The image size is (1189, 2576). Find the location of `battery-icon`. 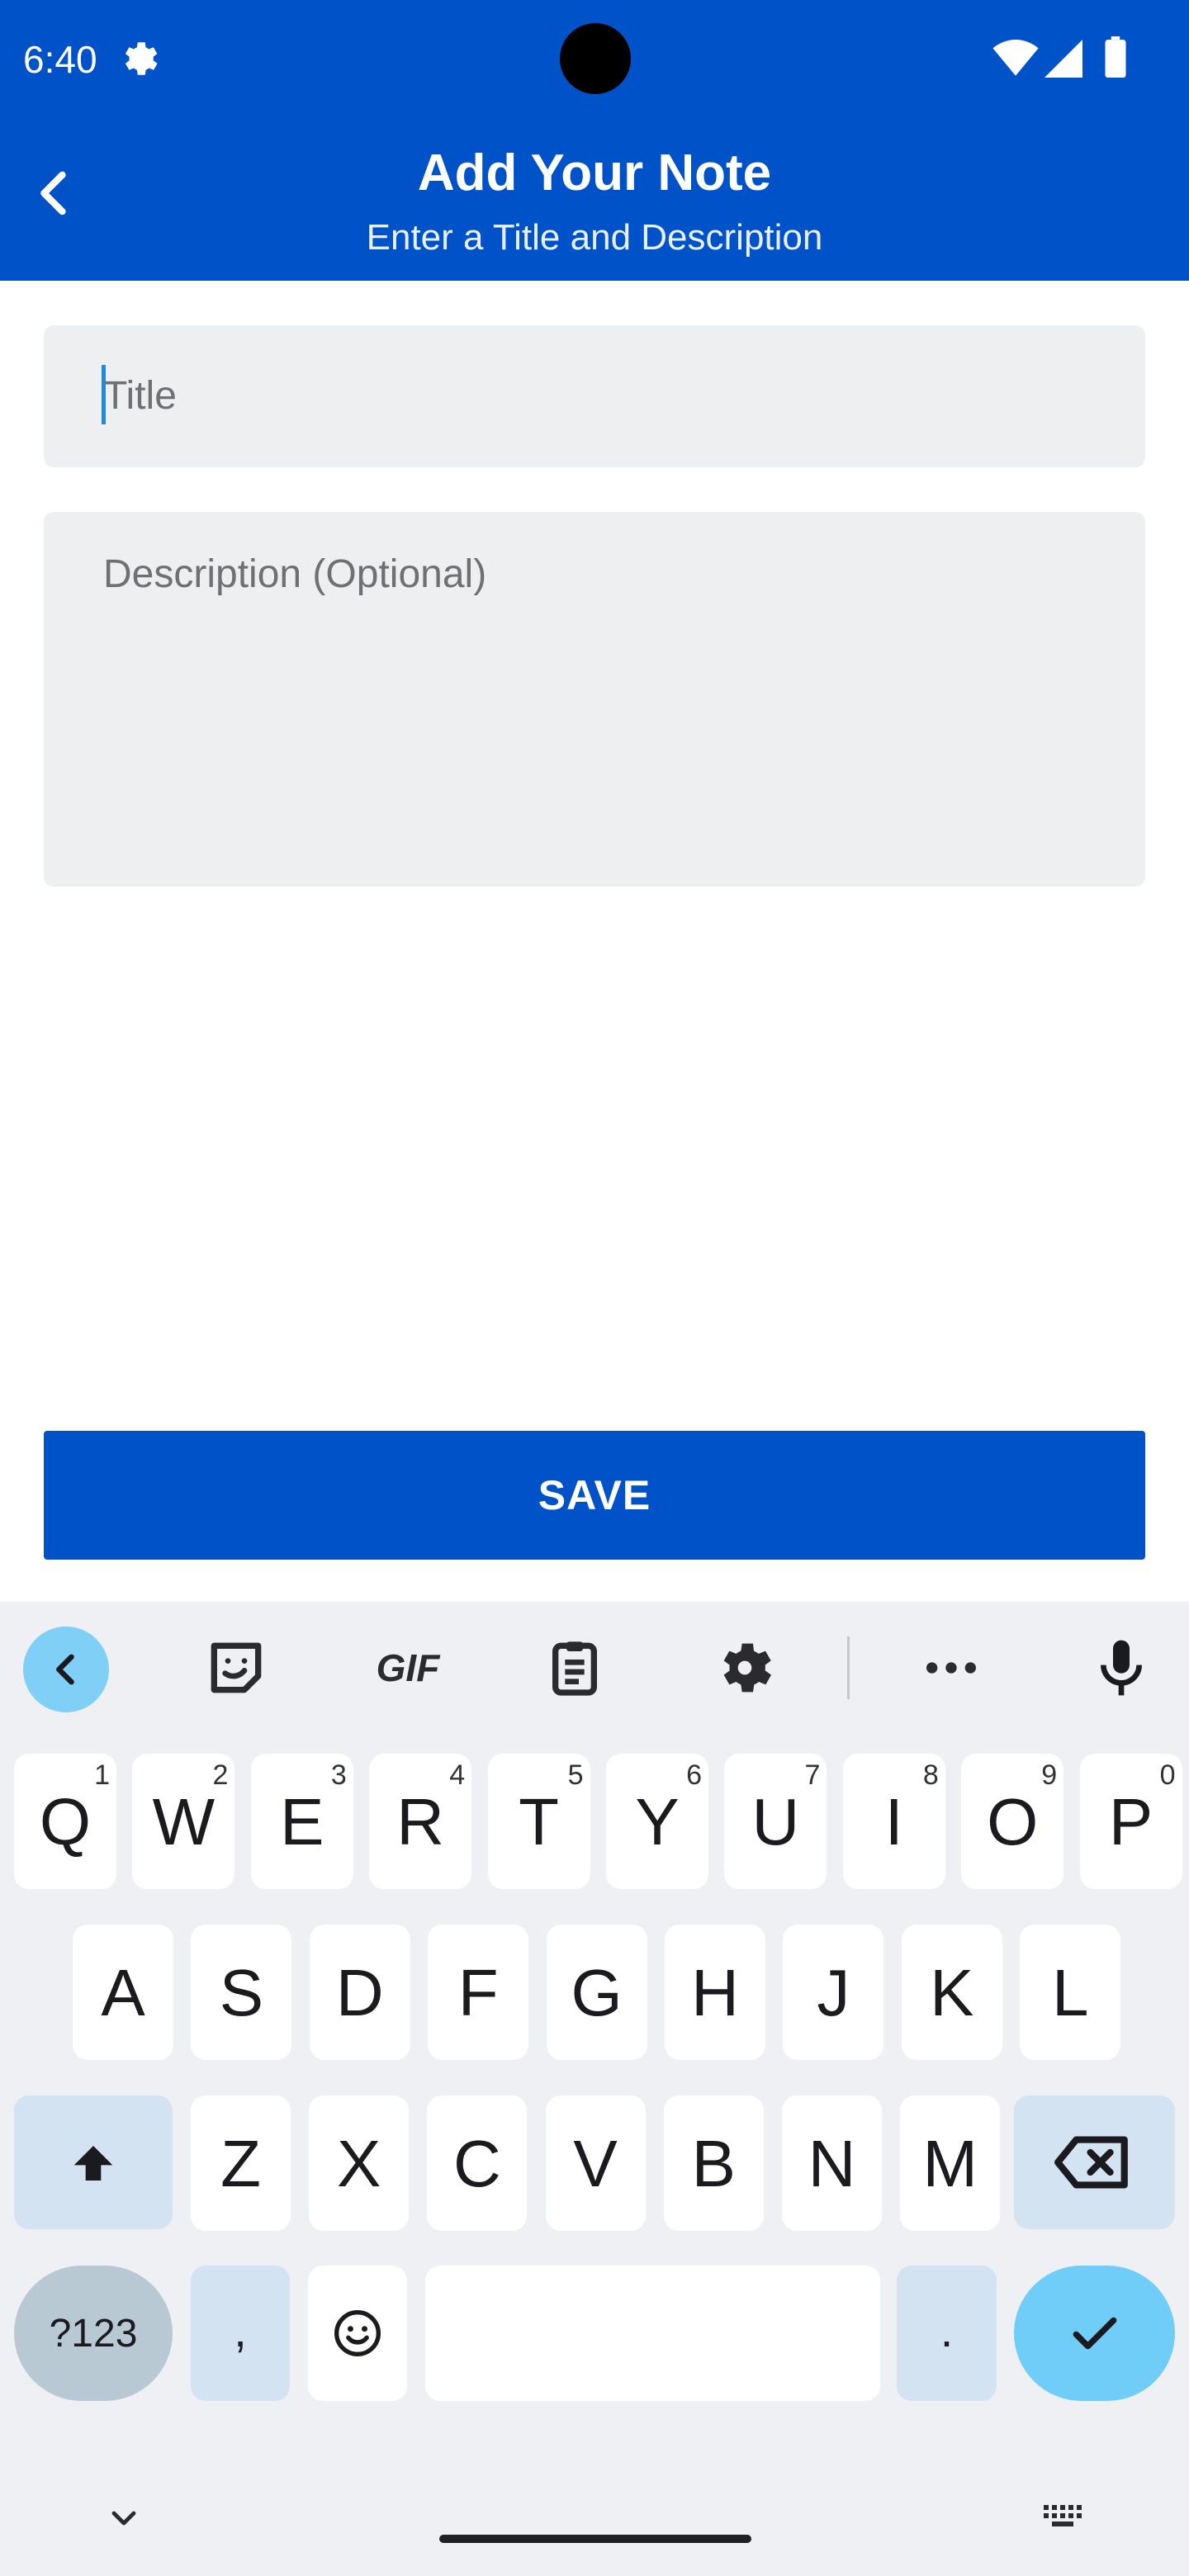

battery-icon is located at coordinates (1115, 57).